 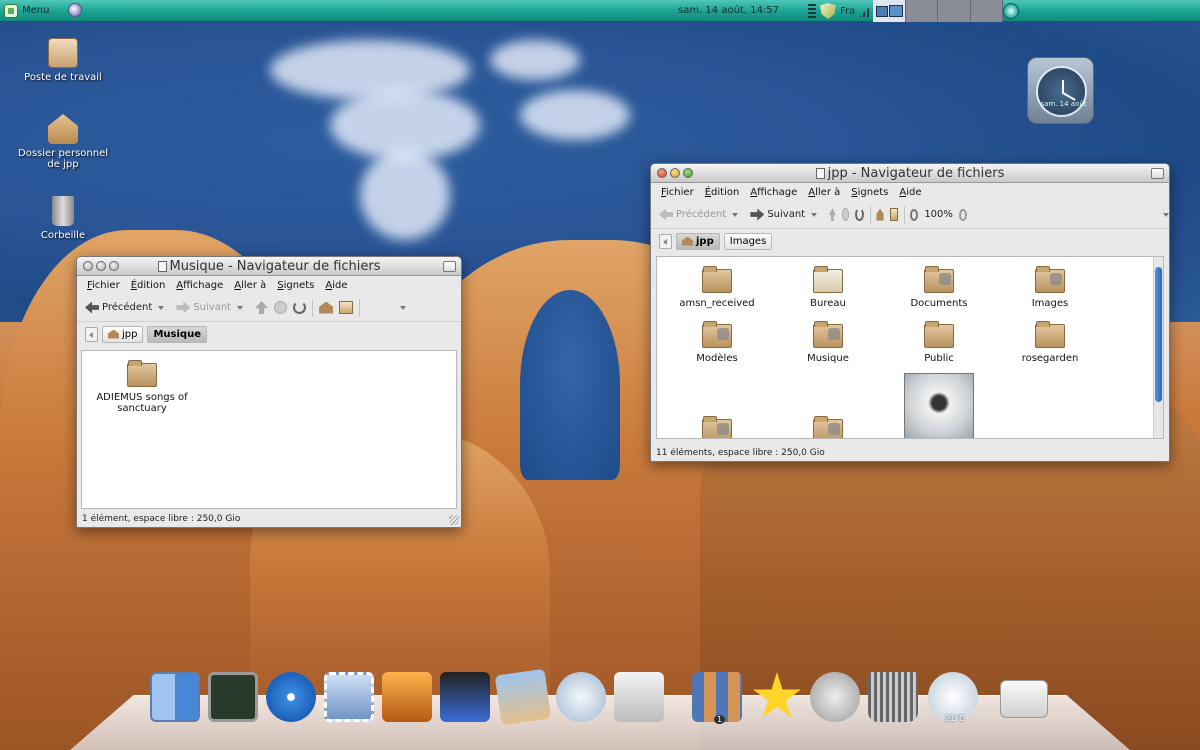 I want to click on folder-item: Images, so click(x=1050, y=287).